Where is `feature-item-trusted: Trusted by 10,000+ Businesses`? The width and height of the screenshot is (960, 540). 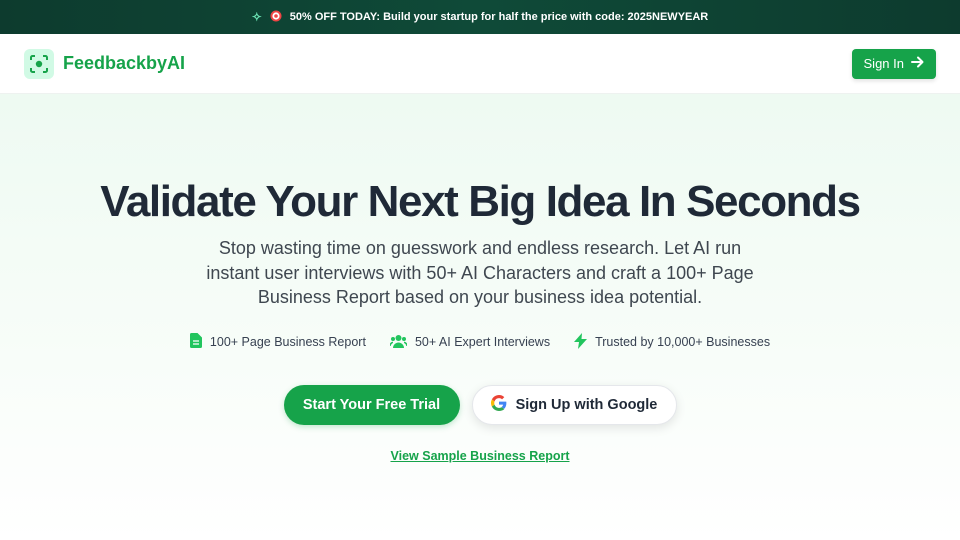
feature-item-trusted: Trusted by 10,000+ Businesses is located at coordinates (672, 342).